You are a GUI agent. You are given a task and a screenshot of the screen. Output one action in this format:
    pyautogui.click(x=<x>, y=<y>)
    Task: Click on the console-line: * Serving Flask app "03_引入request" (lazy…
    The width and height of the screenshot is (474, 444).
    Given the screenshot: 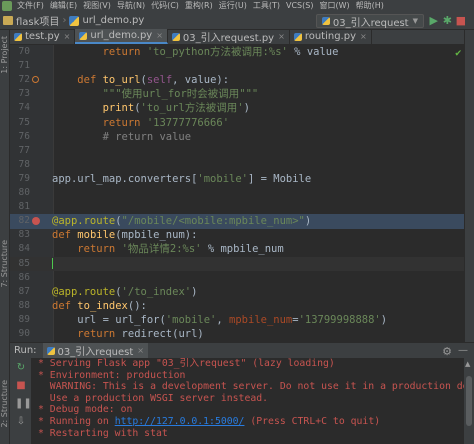 What is the action you would take?
    pyautogui.click(x=186, y=363)
    